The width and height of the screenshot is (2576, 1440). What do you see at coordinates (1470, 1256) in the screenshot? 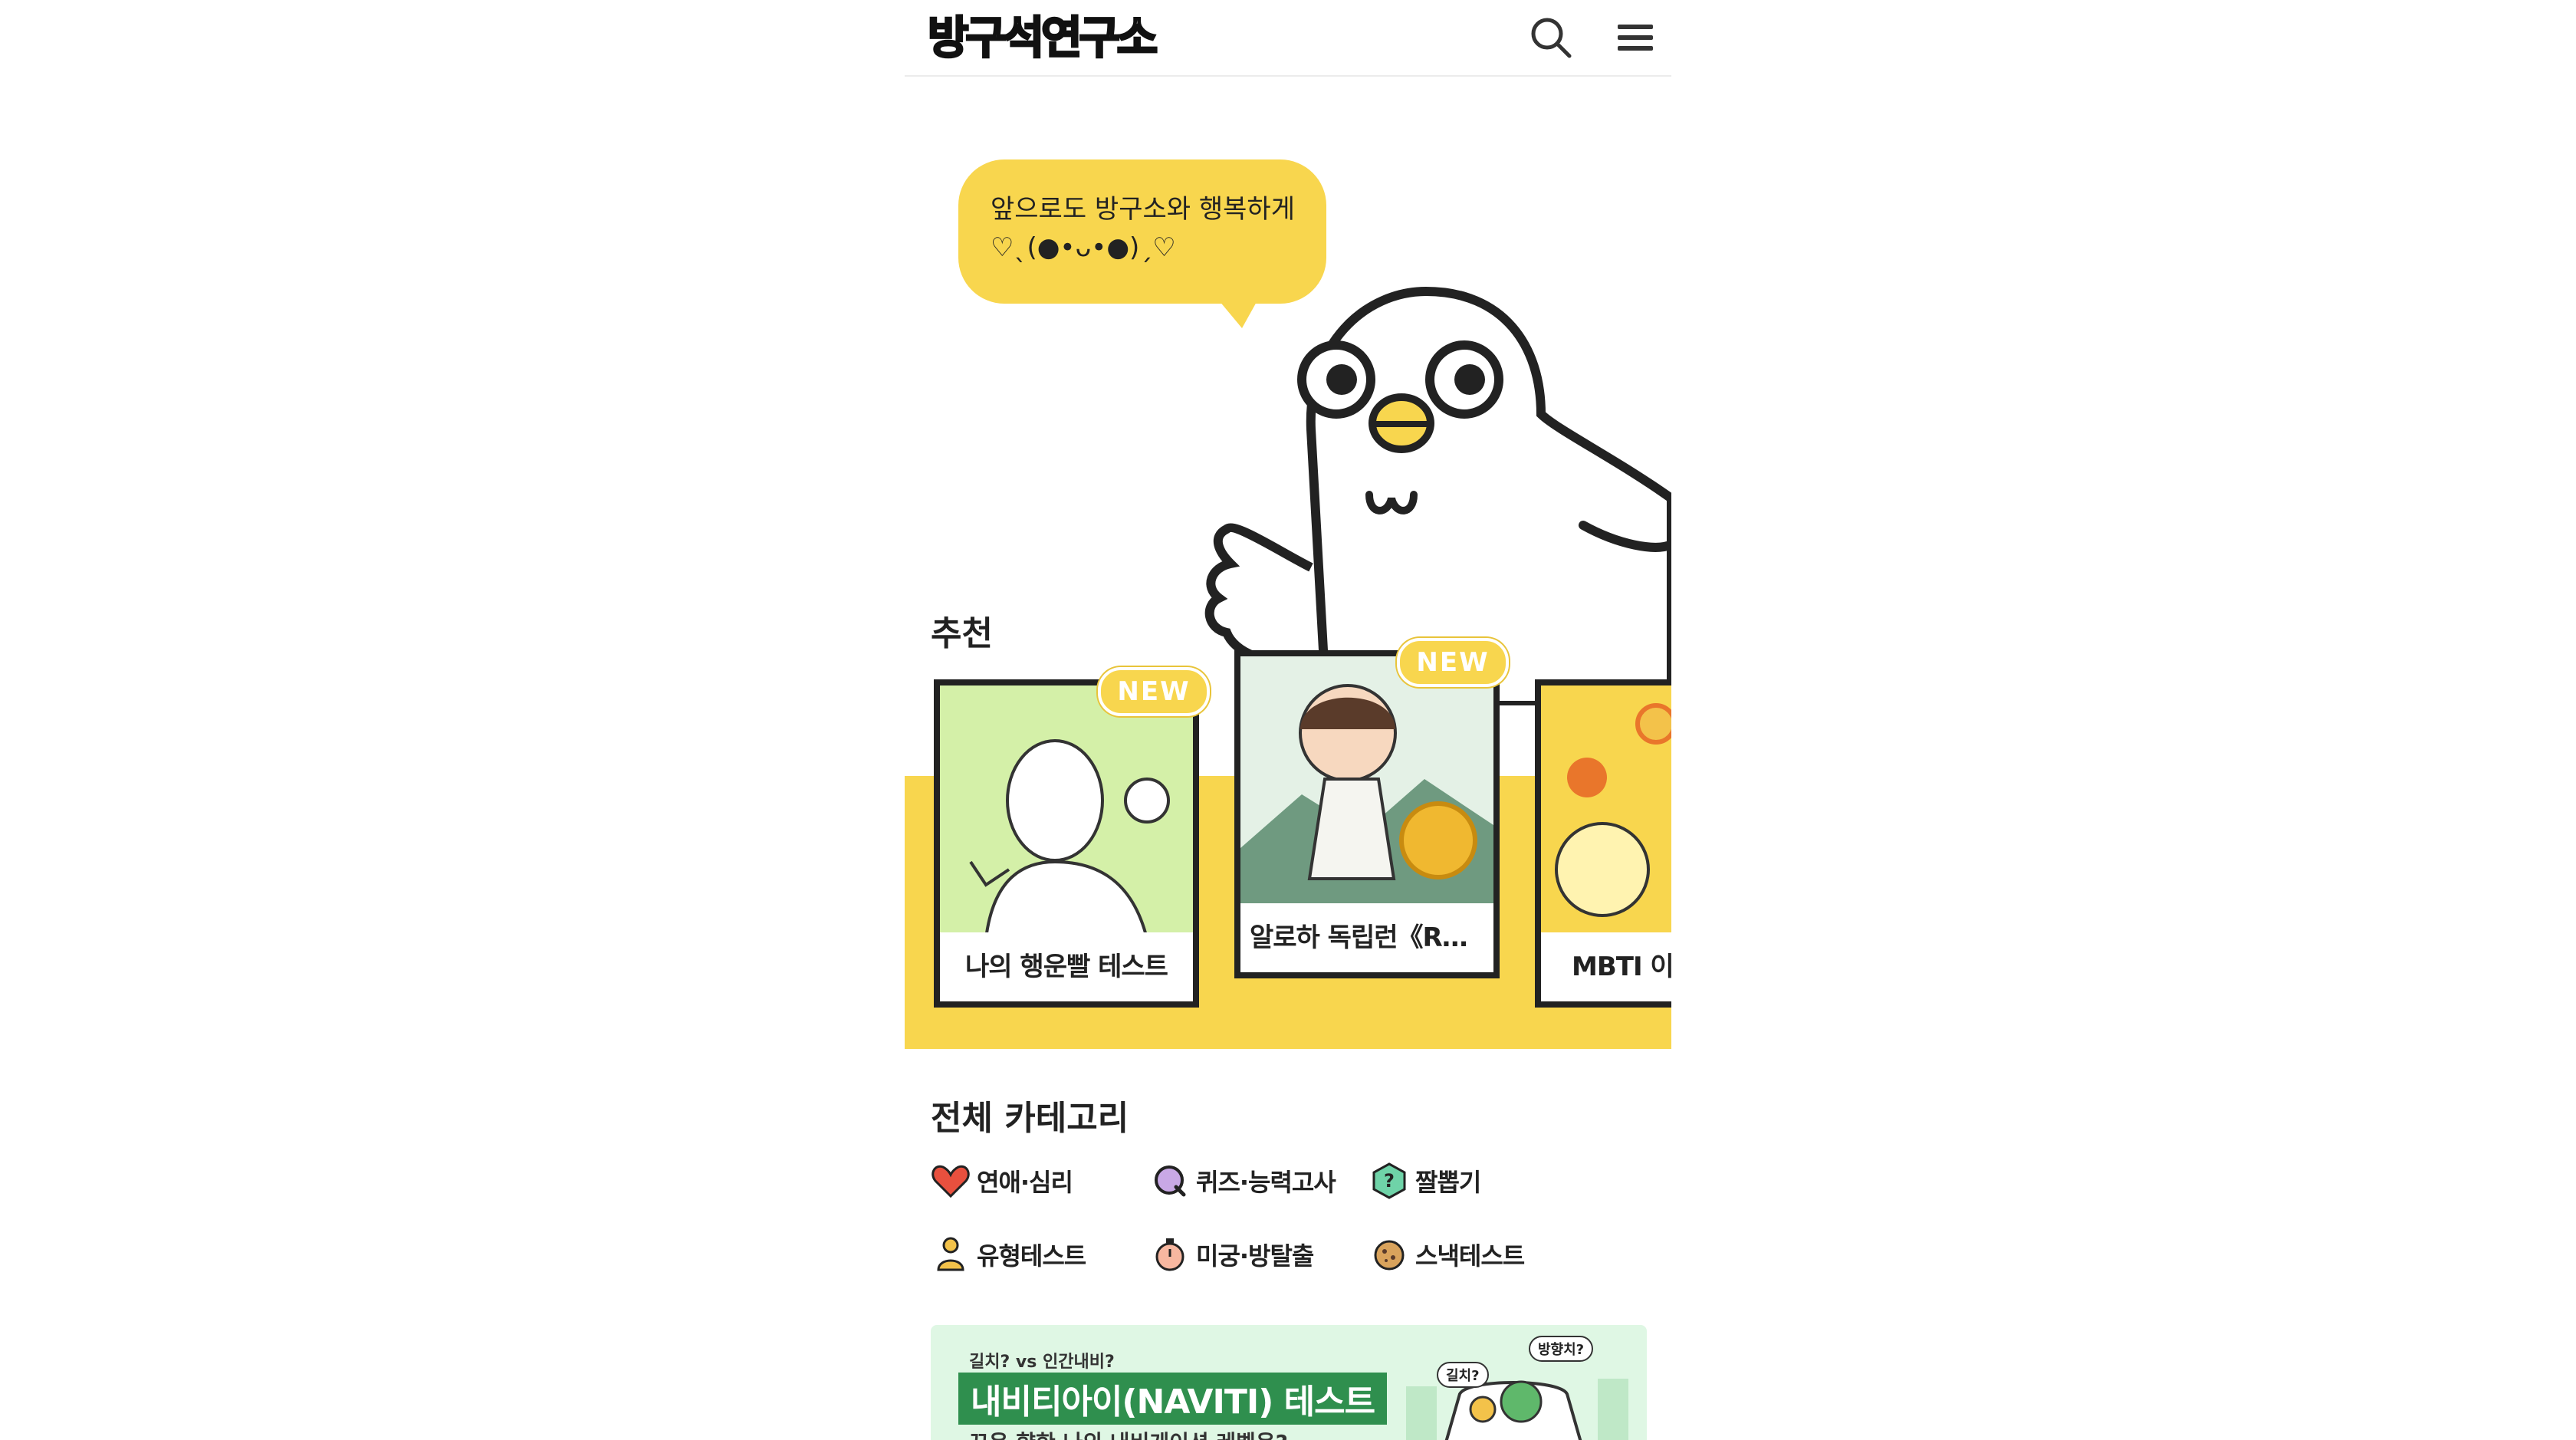
I see `category-label: 스낵테스트` at bounding box center [1470, 1256].